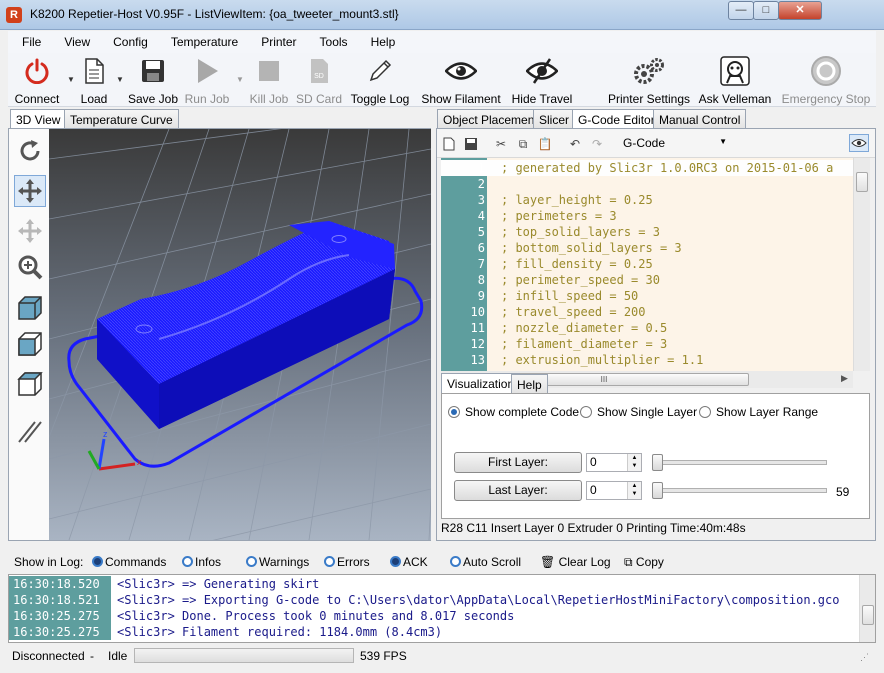  What do you see at coordinates (461, 71) in the screenshot?
I see `eye-icon` at bounding box center [461, 71].